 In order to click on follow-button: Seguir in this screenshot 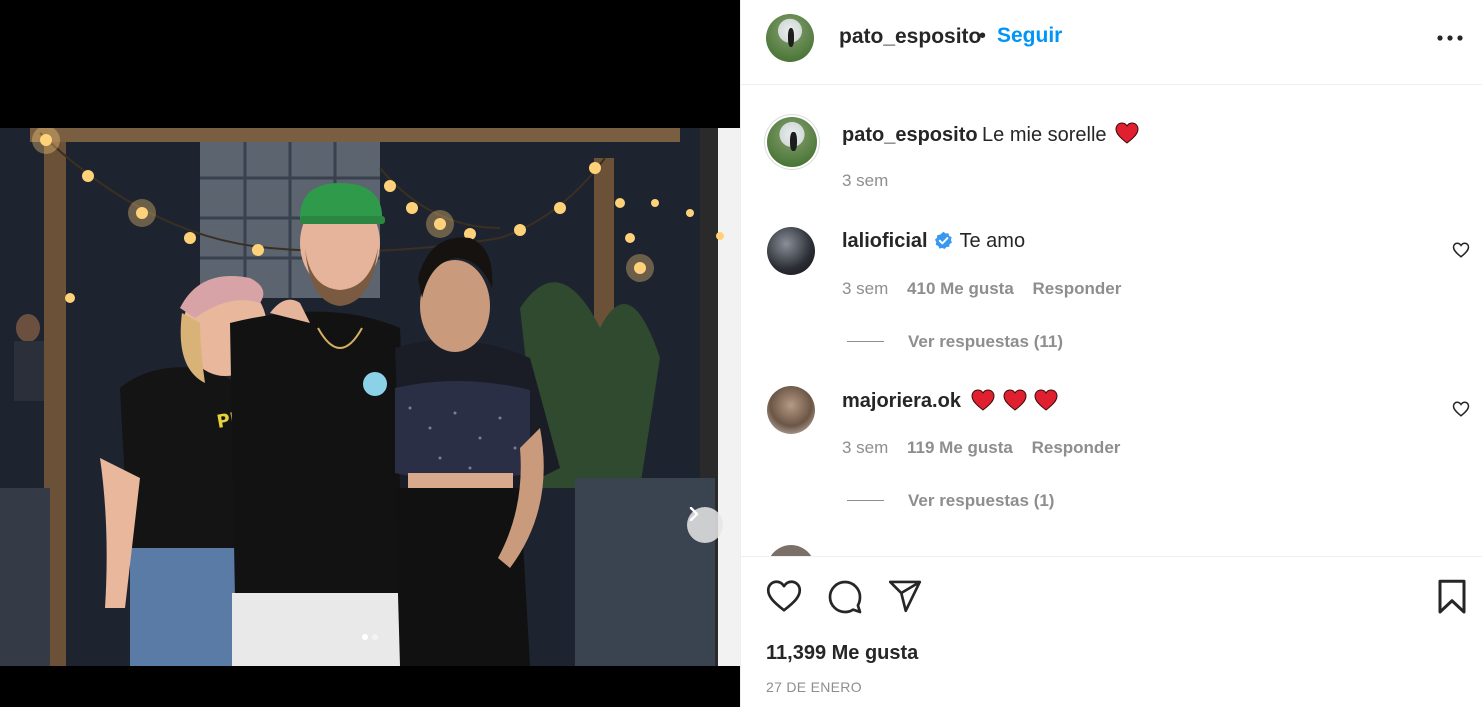, I will do `click(1029, 36)`.